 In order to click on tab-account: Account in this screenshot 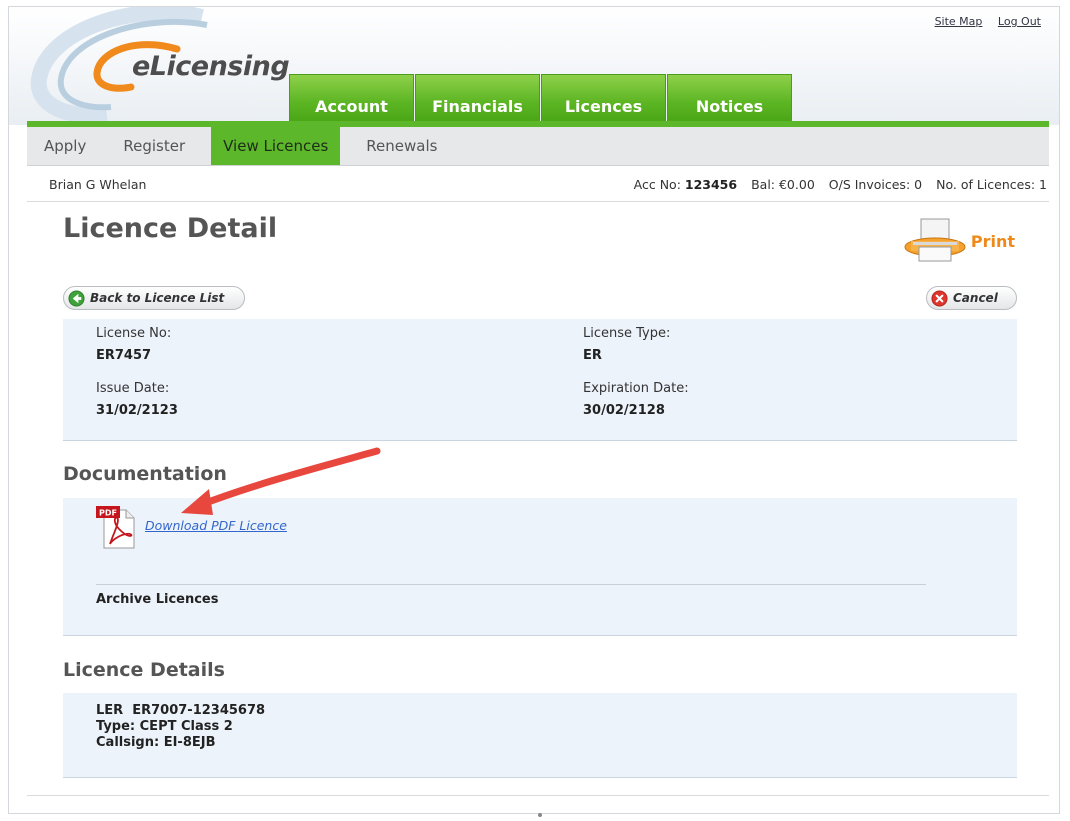, I will do `click(351, 99)`.